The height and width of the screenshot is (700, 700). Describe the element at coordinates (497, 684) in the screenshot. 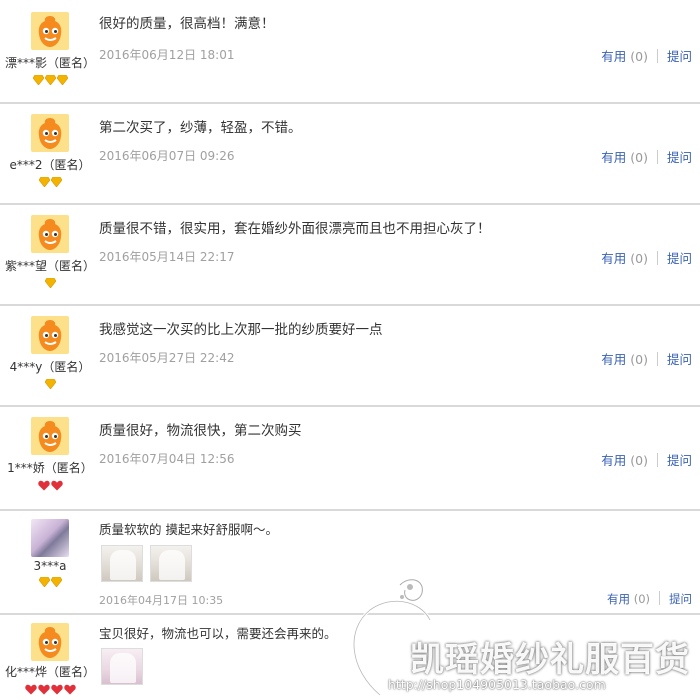

I see `watermark-shop-url: http://shop104905013.taobao.com` at that location.